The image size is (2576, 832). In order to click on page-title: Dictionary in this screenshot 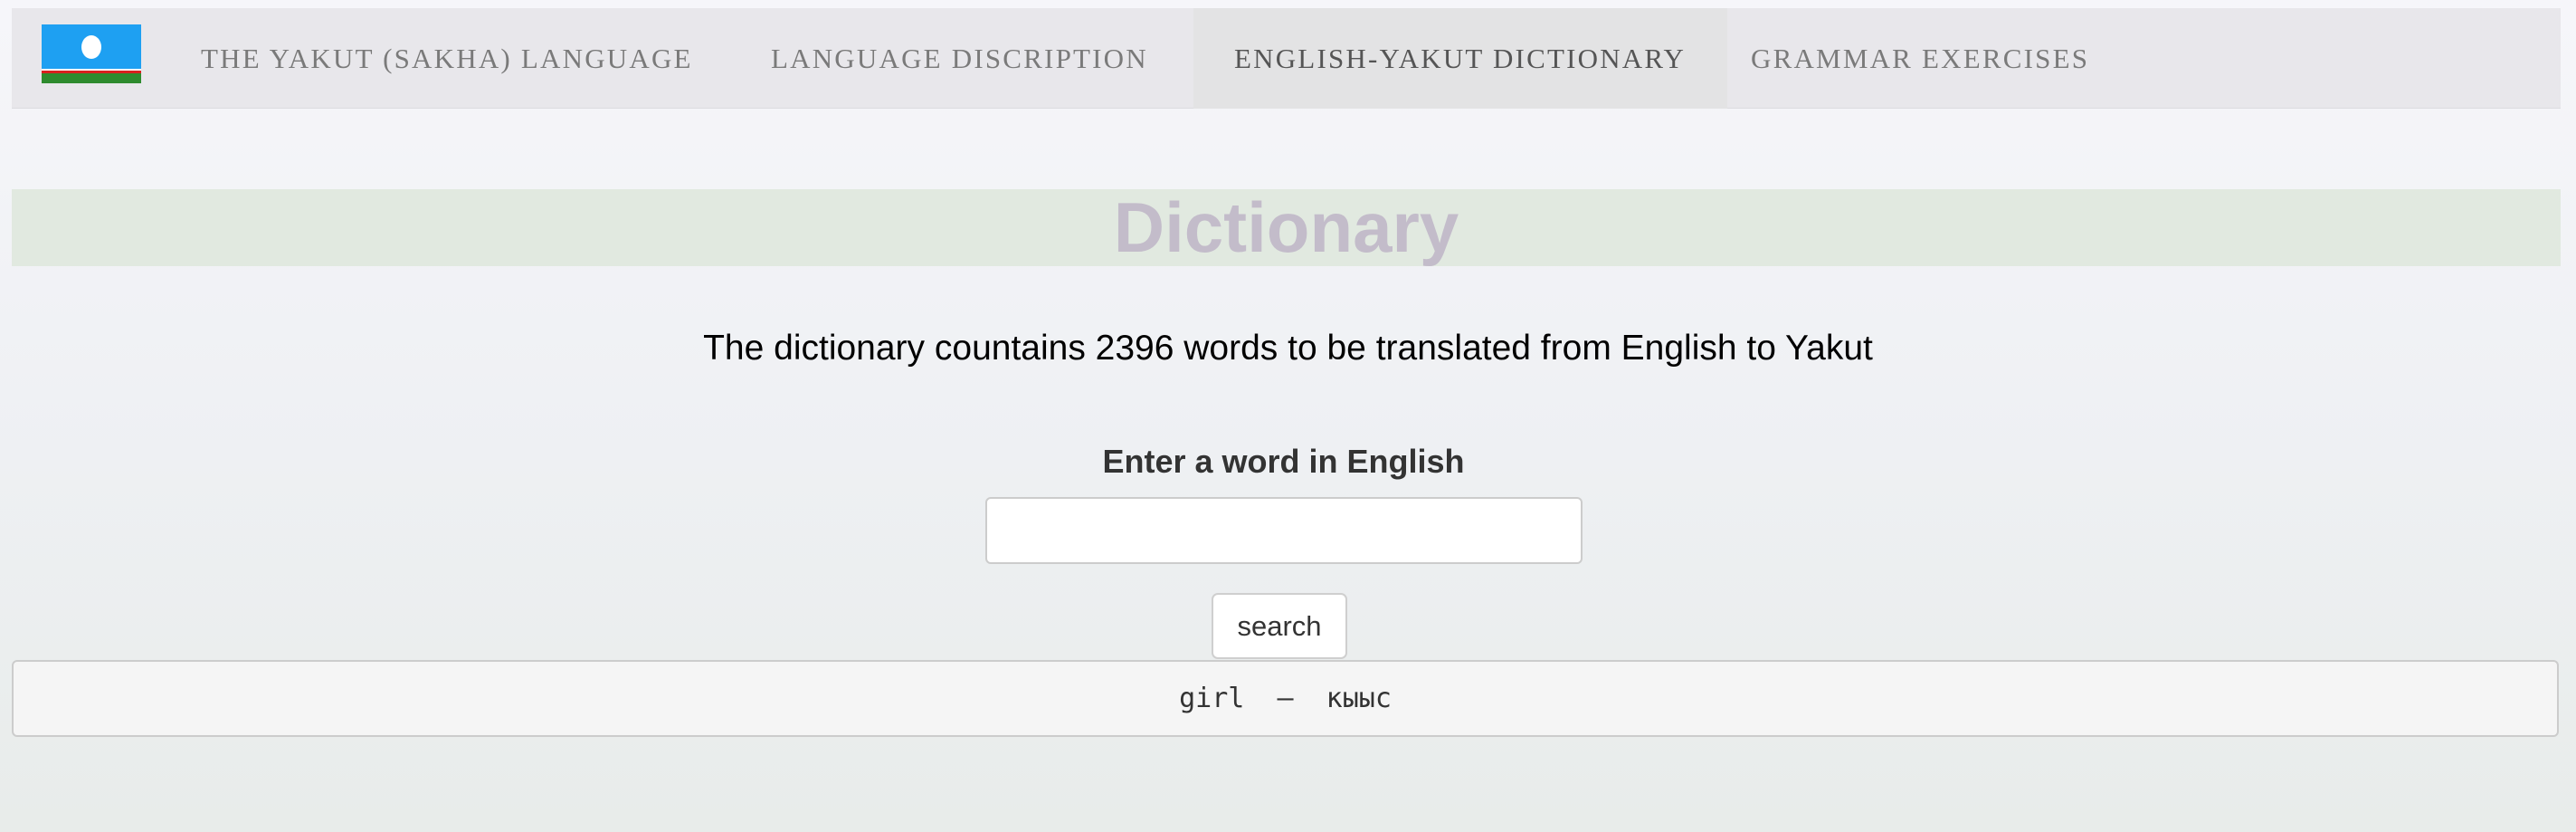, I will do `click(1286, 227)`.